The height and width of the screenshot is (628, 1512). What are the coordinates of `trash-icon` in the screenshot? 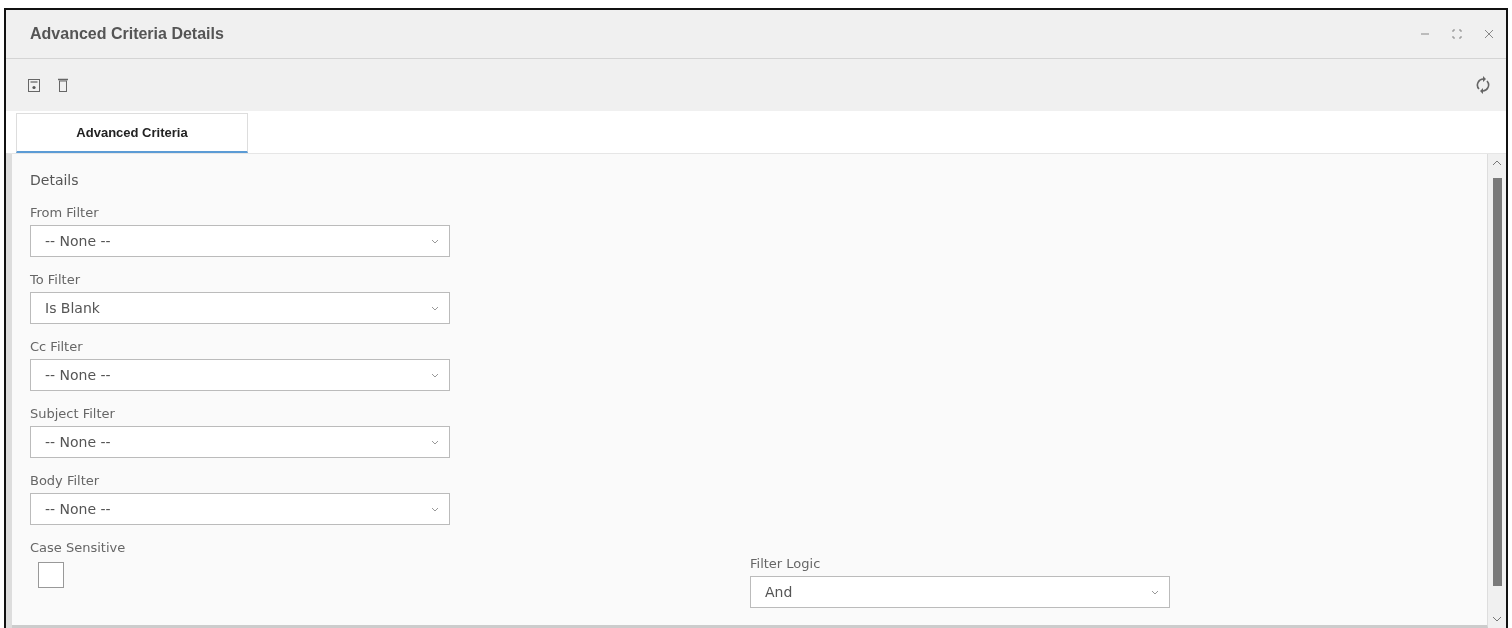 It's located at (63, 85).